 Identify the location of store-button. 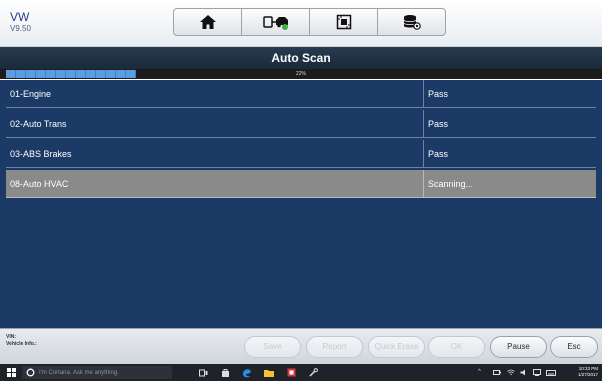
(225, 372).